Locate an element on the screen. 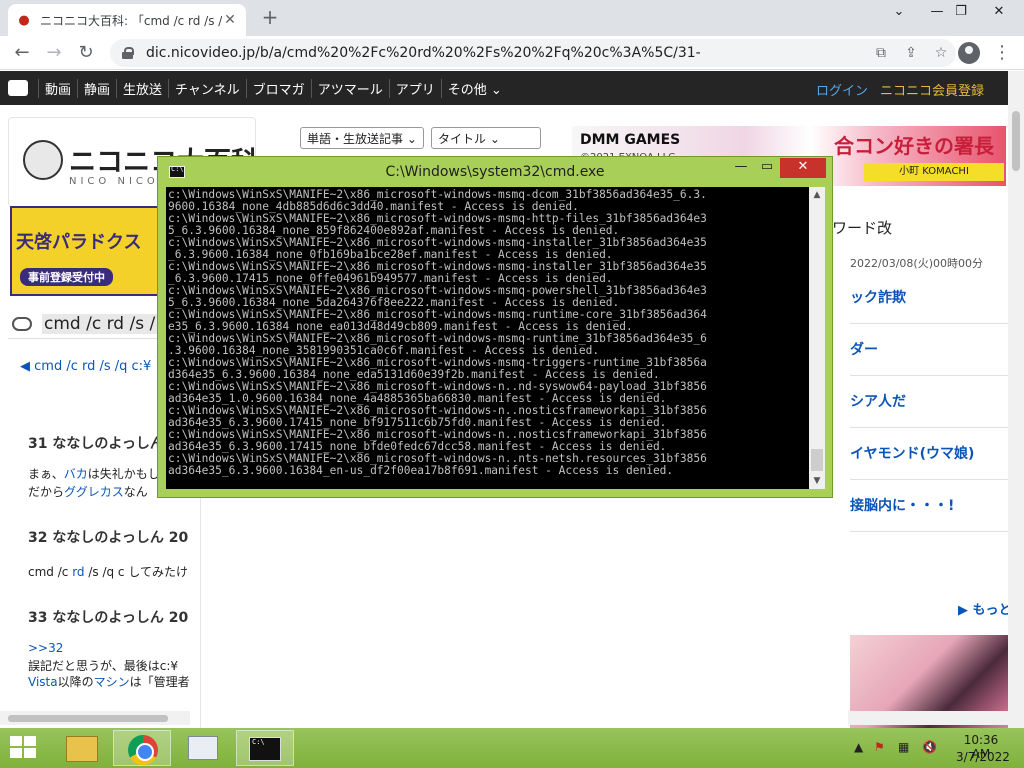 The width and height of the screenshot is (1024, 768). cmd-vertical-scrollbar: ▲ ▼ is located at coordinates (817, 338).